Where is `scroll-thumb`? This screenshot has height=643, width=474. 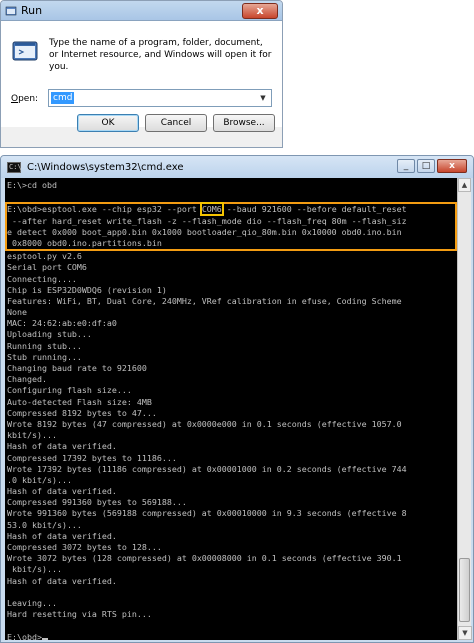
scroll-thumb is located at coordinates (464, 590).